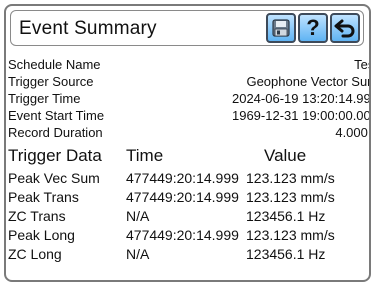  I want to click on help-button: ?, so click(313, 28).